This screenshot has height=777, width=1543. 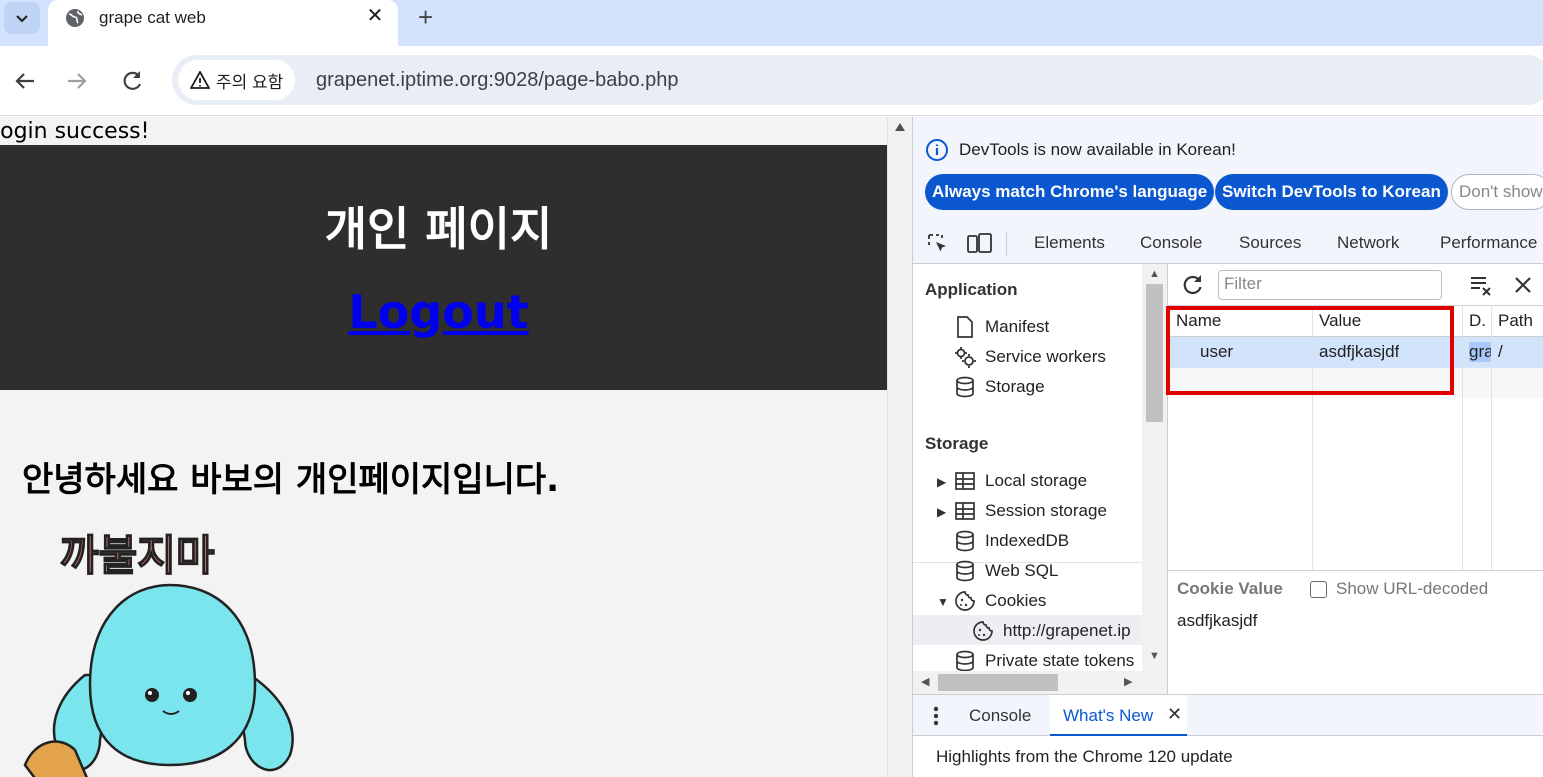 What do you see at coordinates (1154, 274) in the screenshot?
I see `scroll-up-arrow-icon: ▲` at bounding box center [1154, 274].